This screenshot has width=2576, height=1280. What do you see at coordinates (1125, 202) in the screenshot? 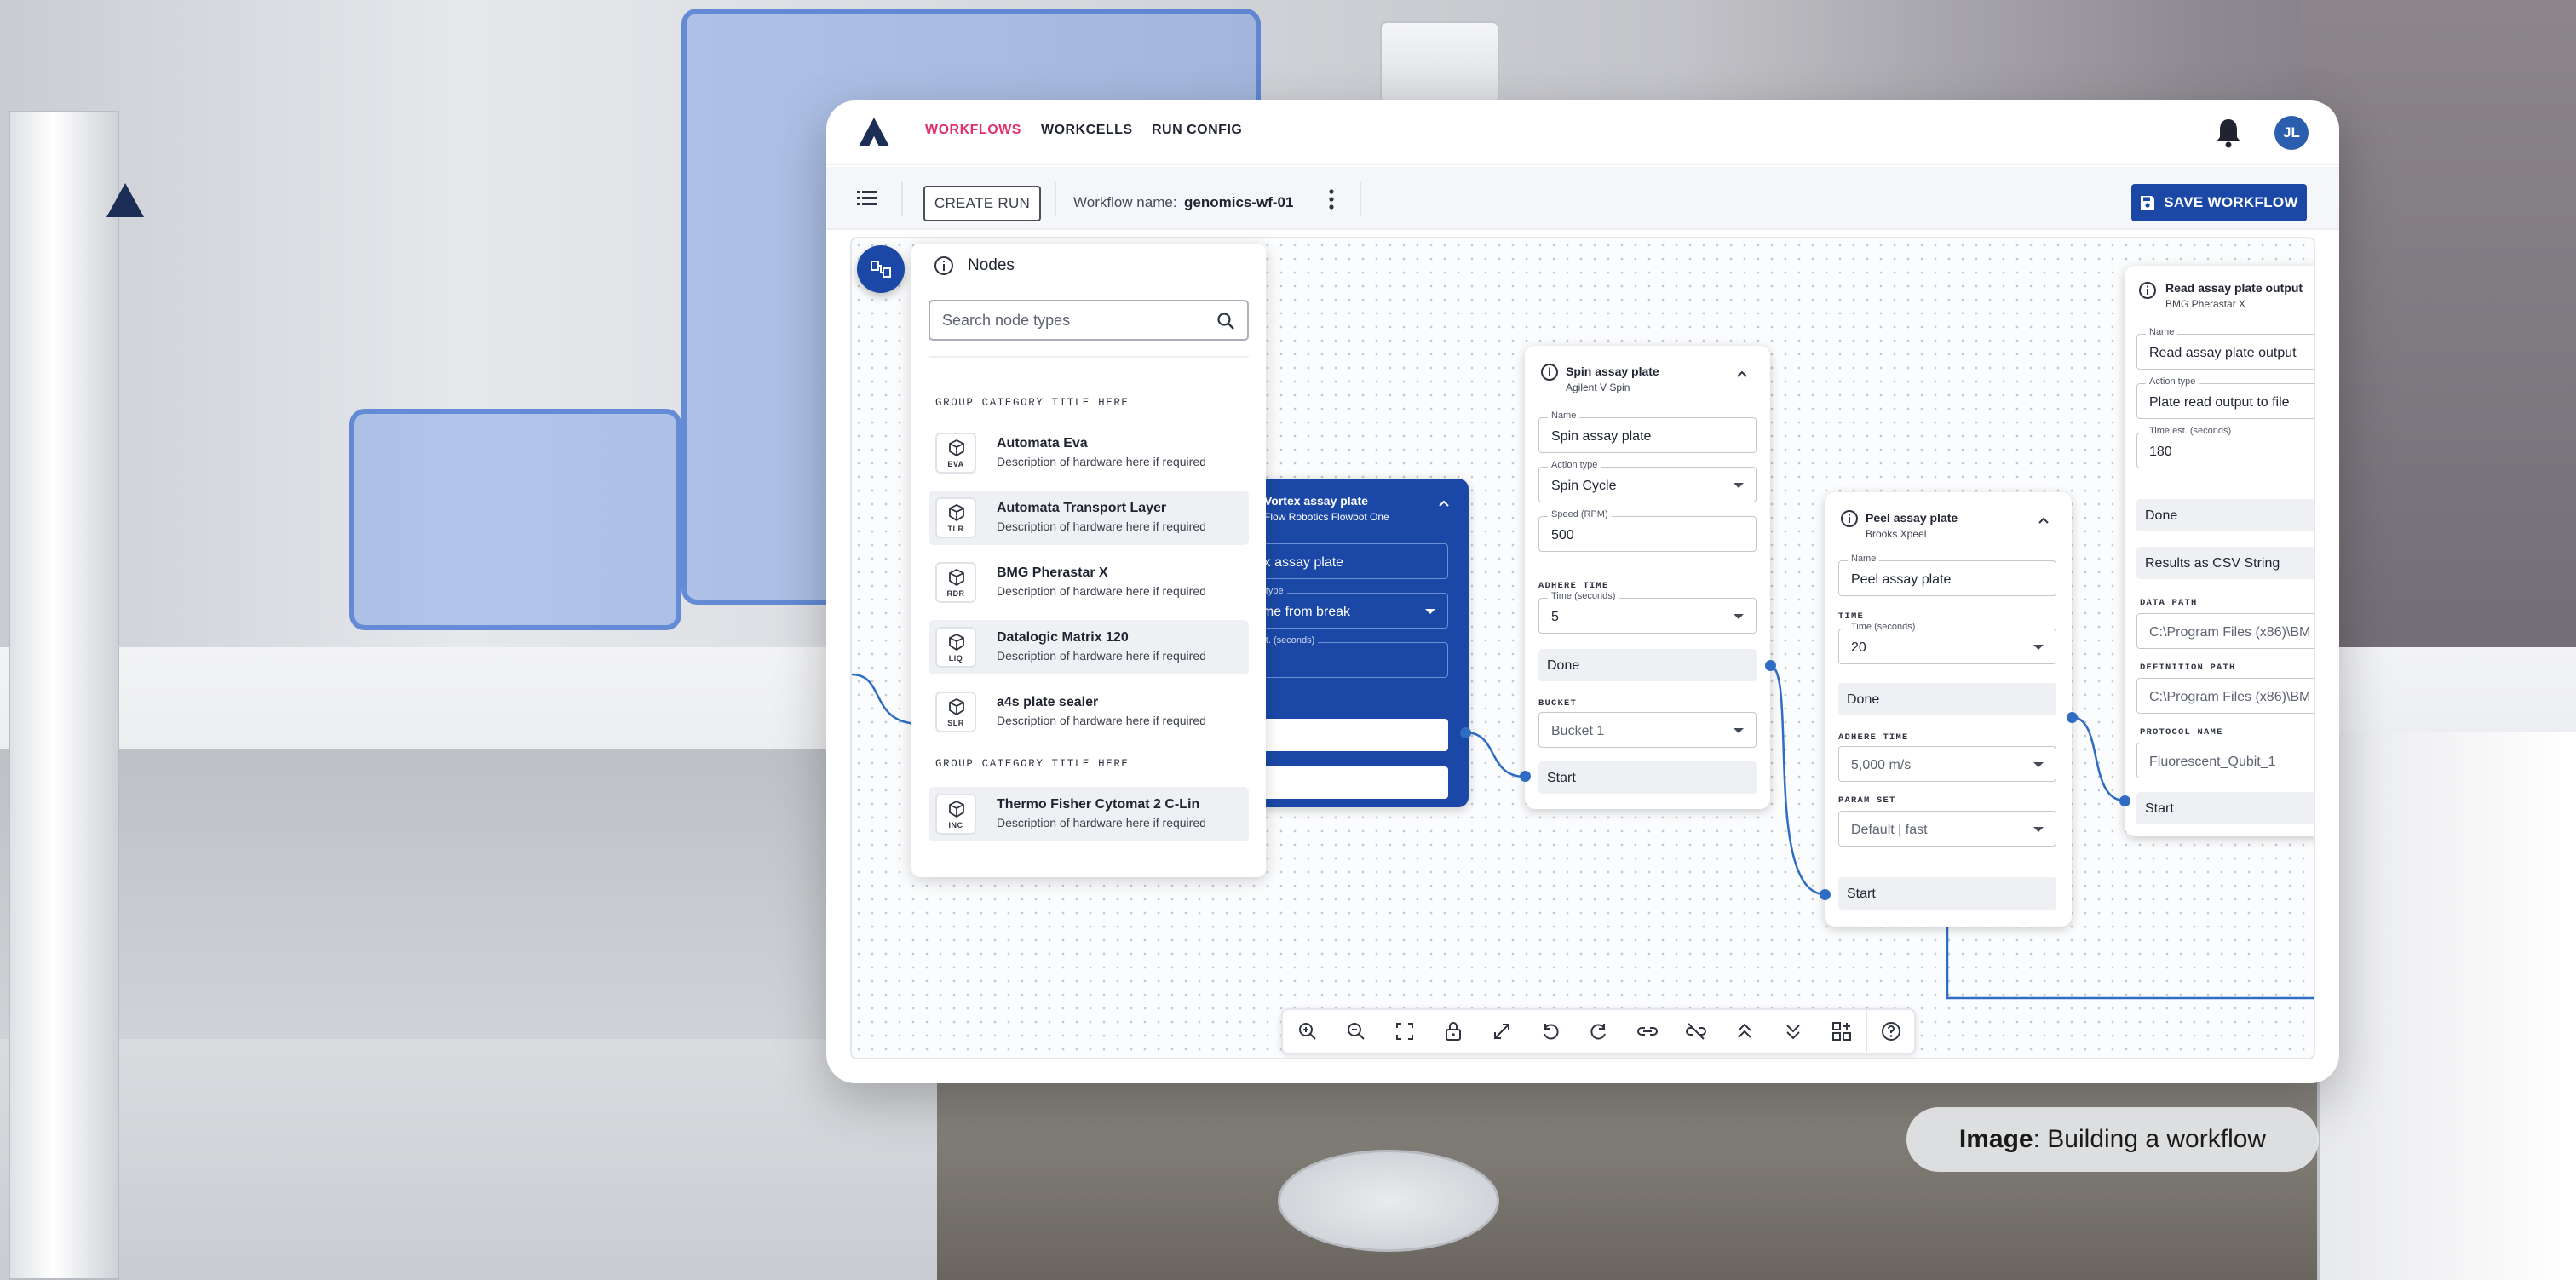
I see `workflow-name-label: Workflow name:` at bounding box center [1125, 202].